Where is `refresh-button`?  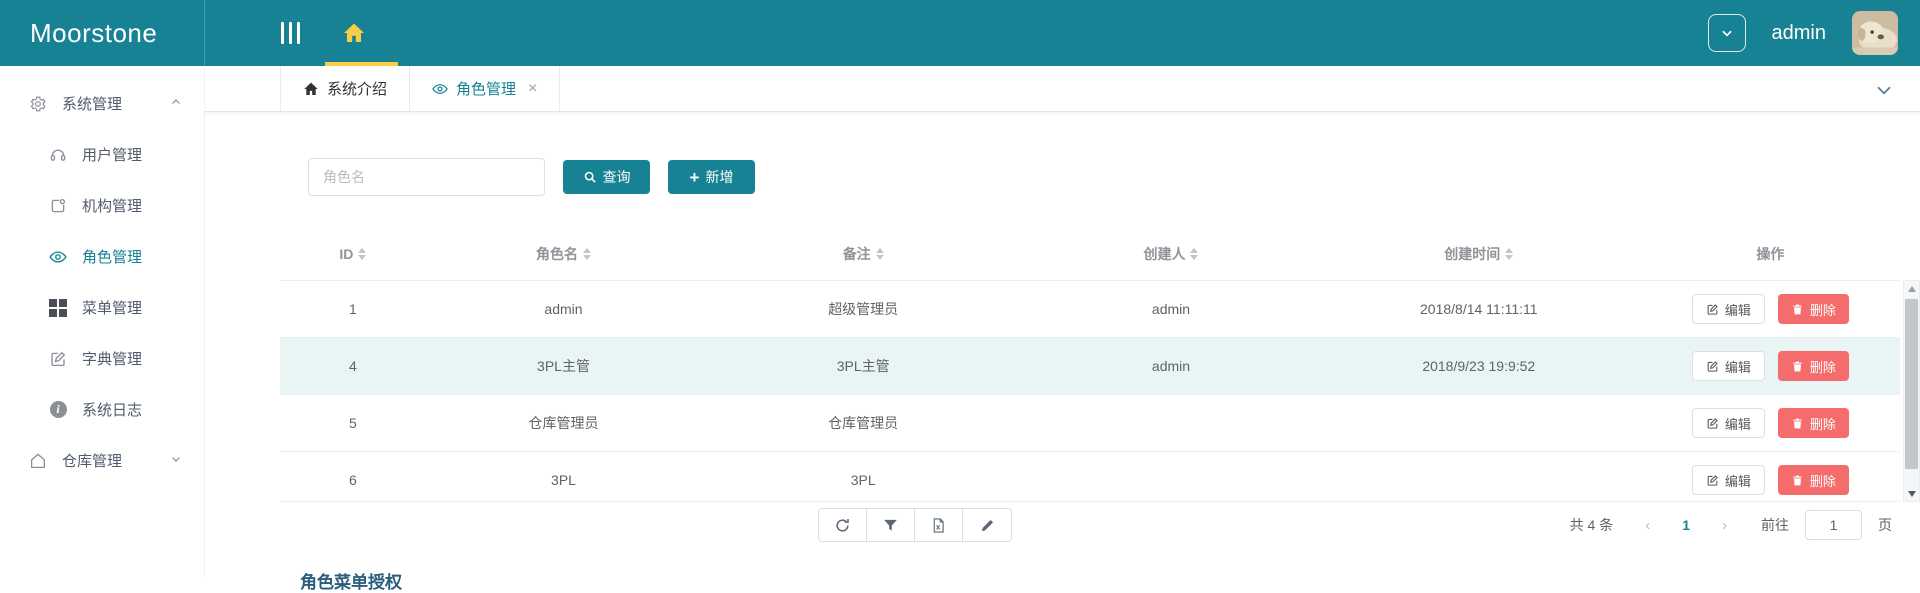
refresh-button is located at coordinates (843, 525).